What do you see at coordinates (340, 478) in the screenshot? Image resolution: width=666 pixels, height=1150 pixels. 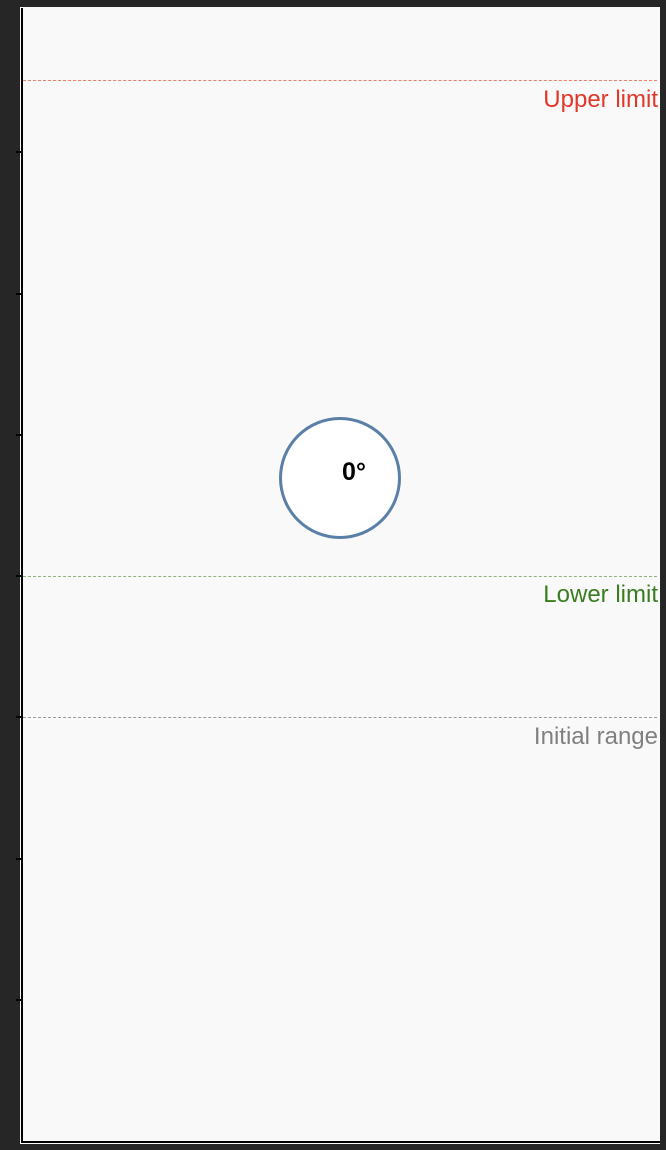 I see `angle-marker: 0°` at bounding box center [340, 478].